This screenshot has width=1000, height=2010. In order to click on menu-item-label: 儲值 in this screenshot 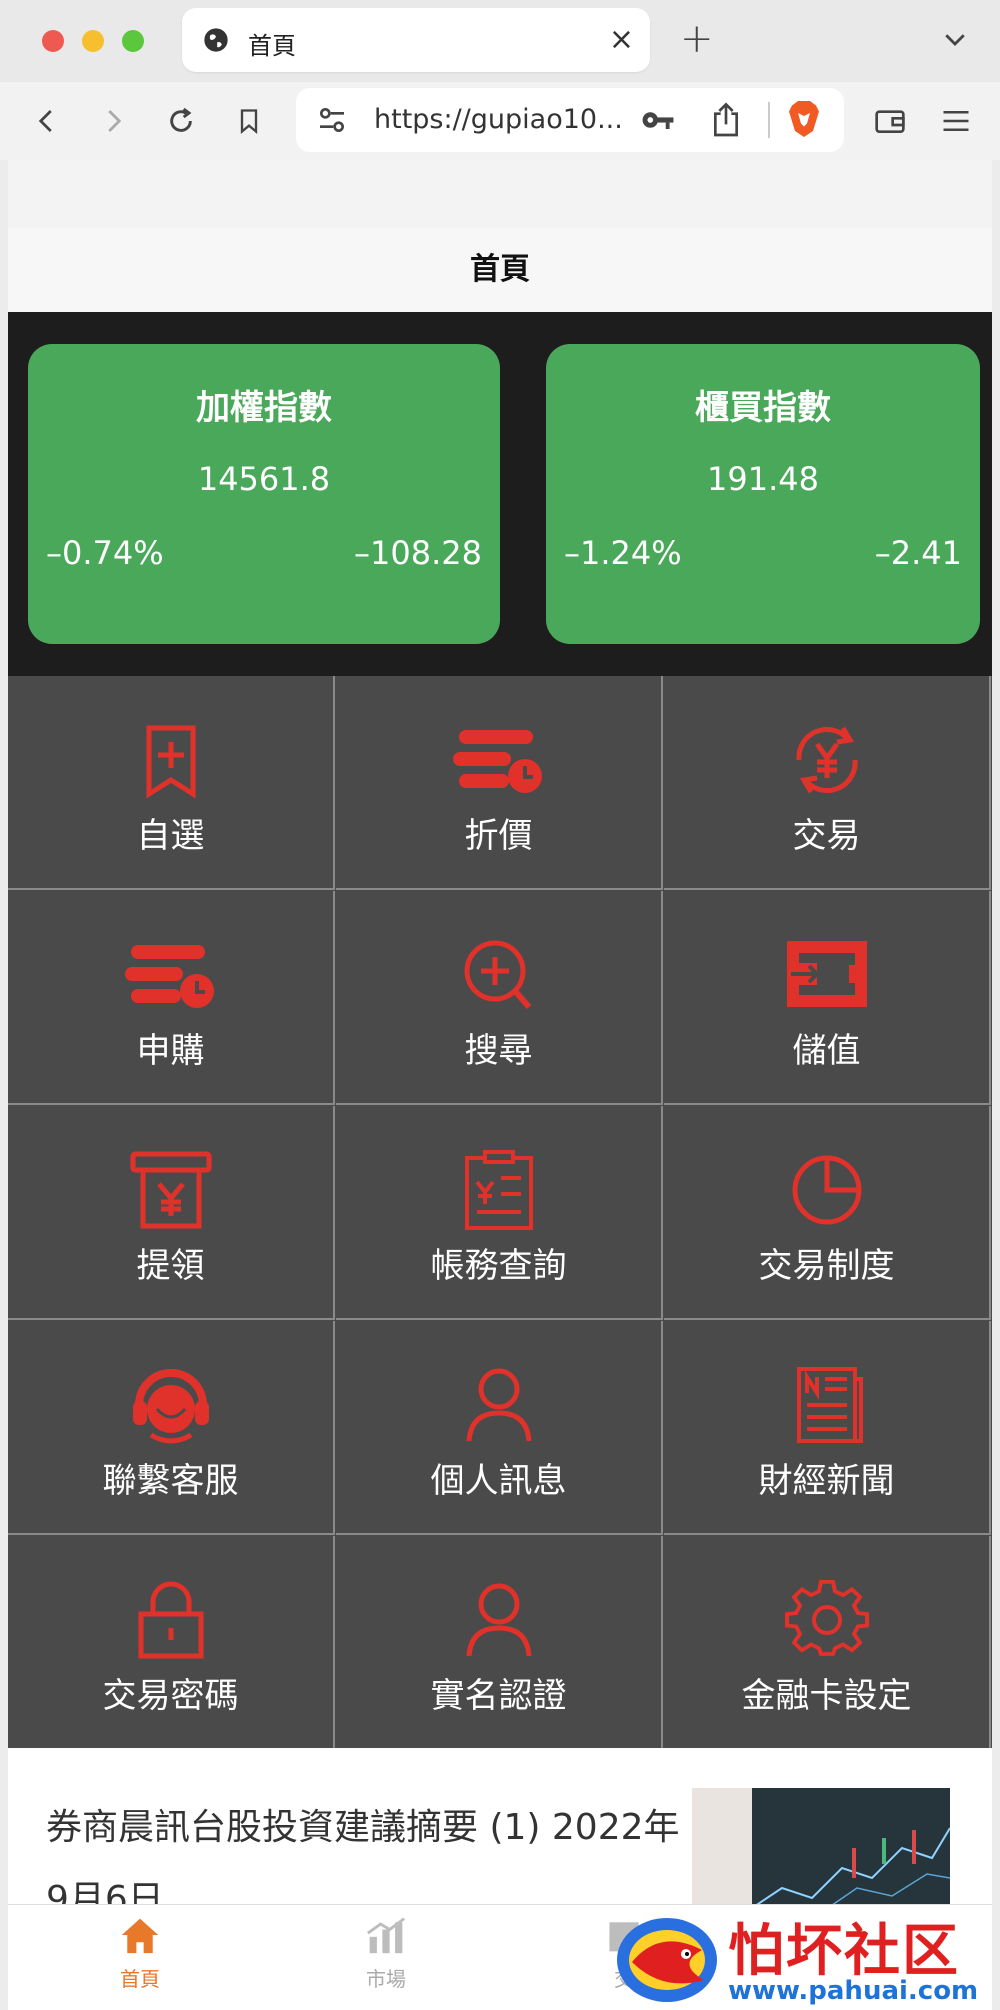, I will do `click(826, 1051)`.